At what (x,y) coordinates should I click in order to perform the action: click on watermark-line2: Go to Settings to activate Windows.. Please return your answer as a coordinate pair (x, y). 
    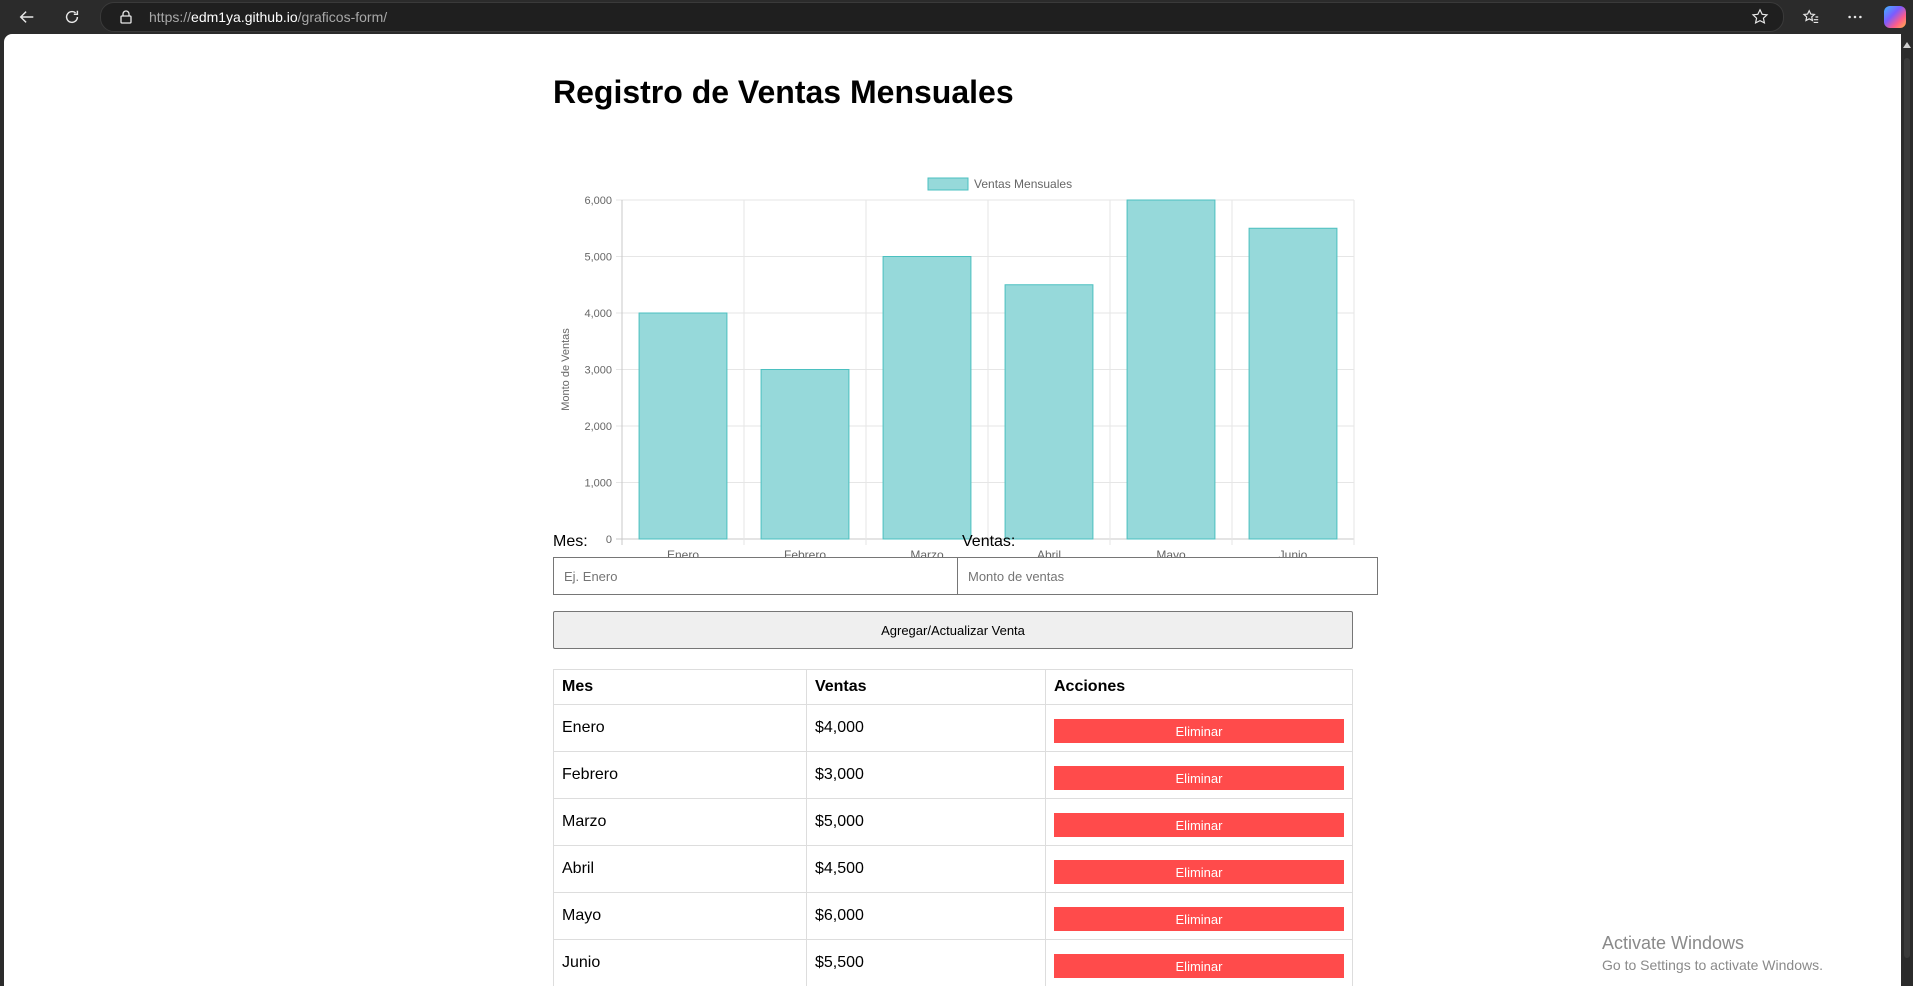
    Looking at the image, I should click on (1712, 965).